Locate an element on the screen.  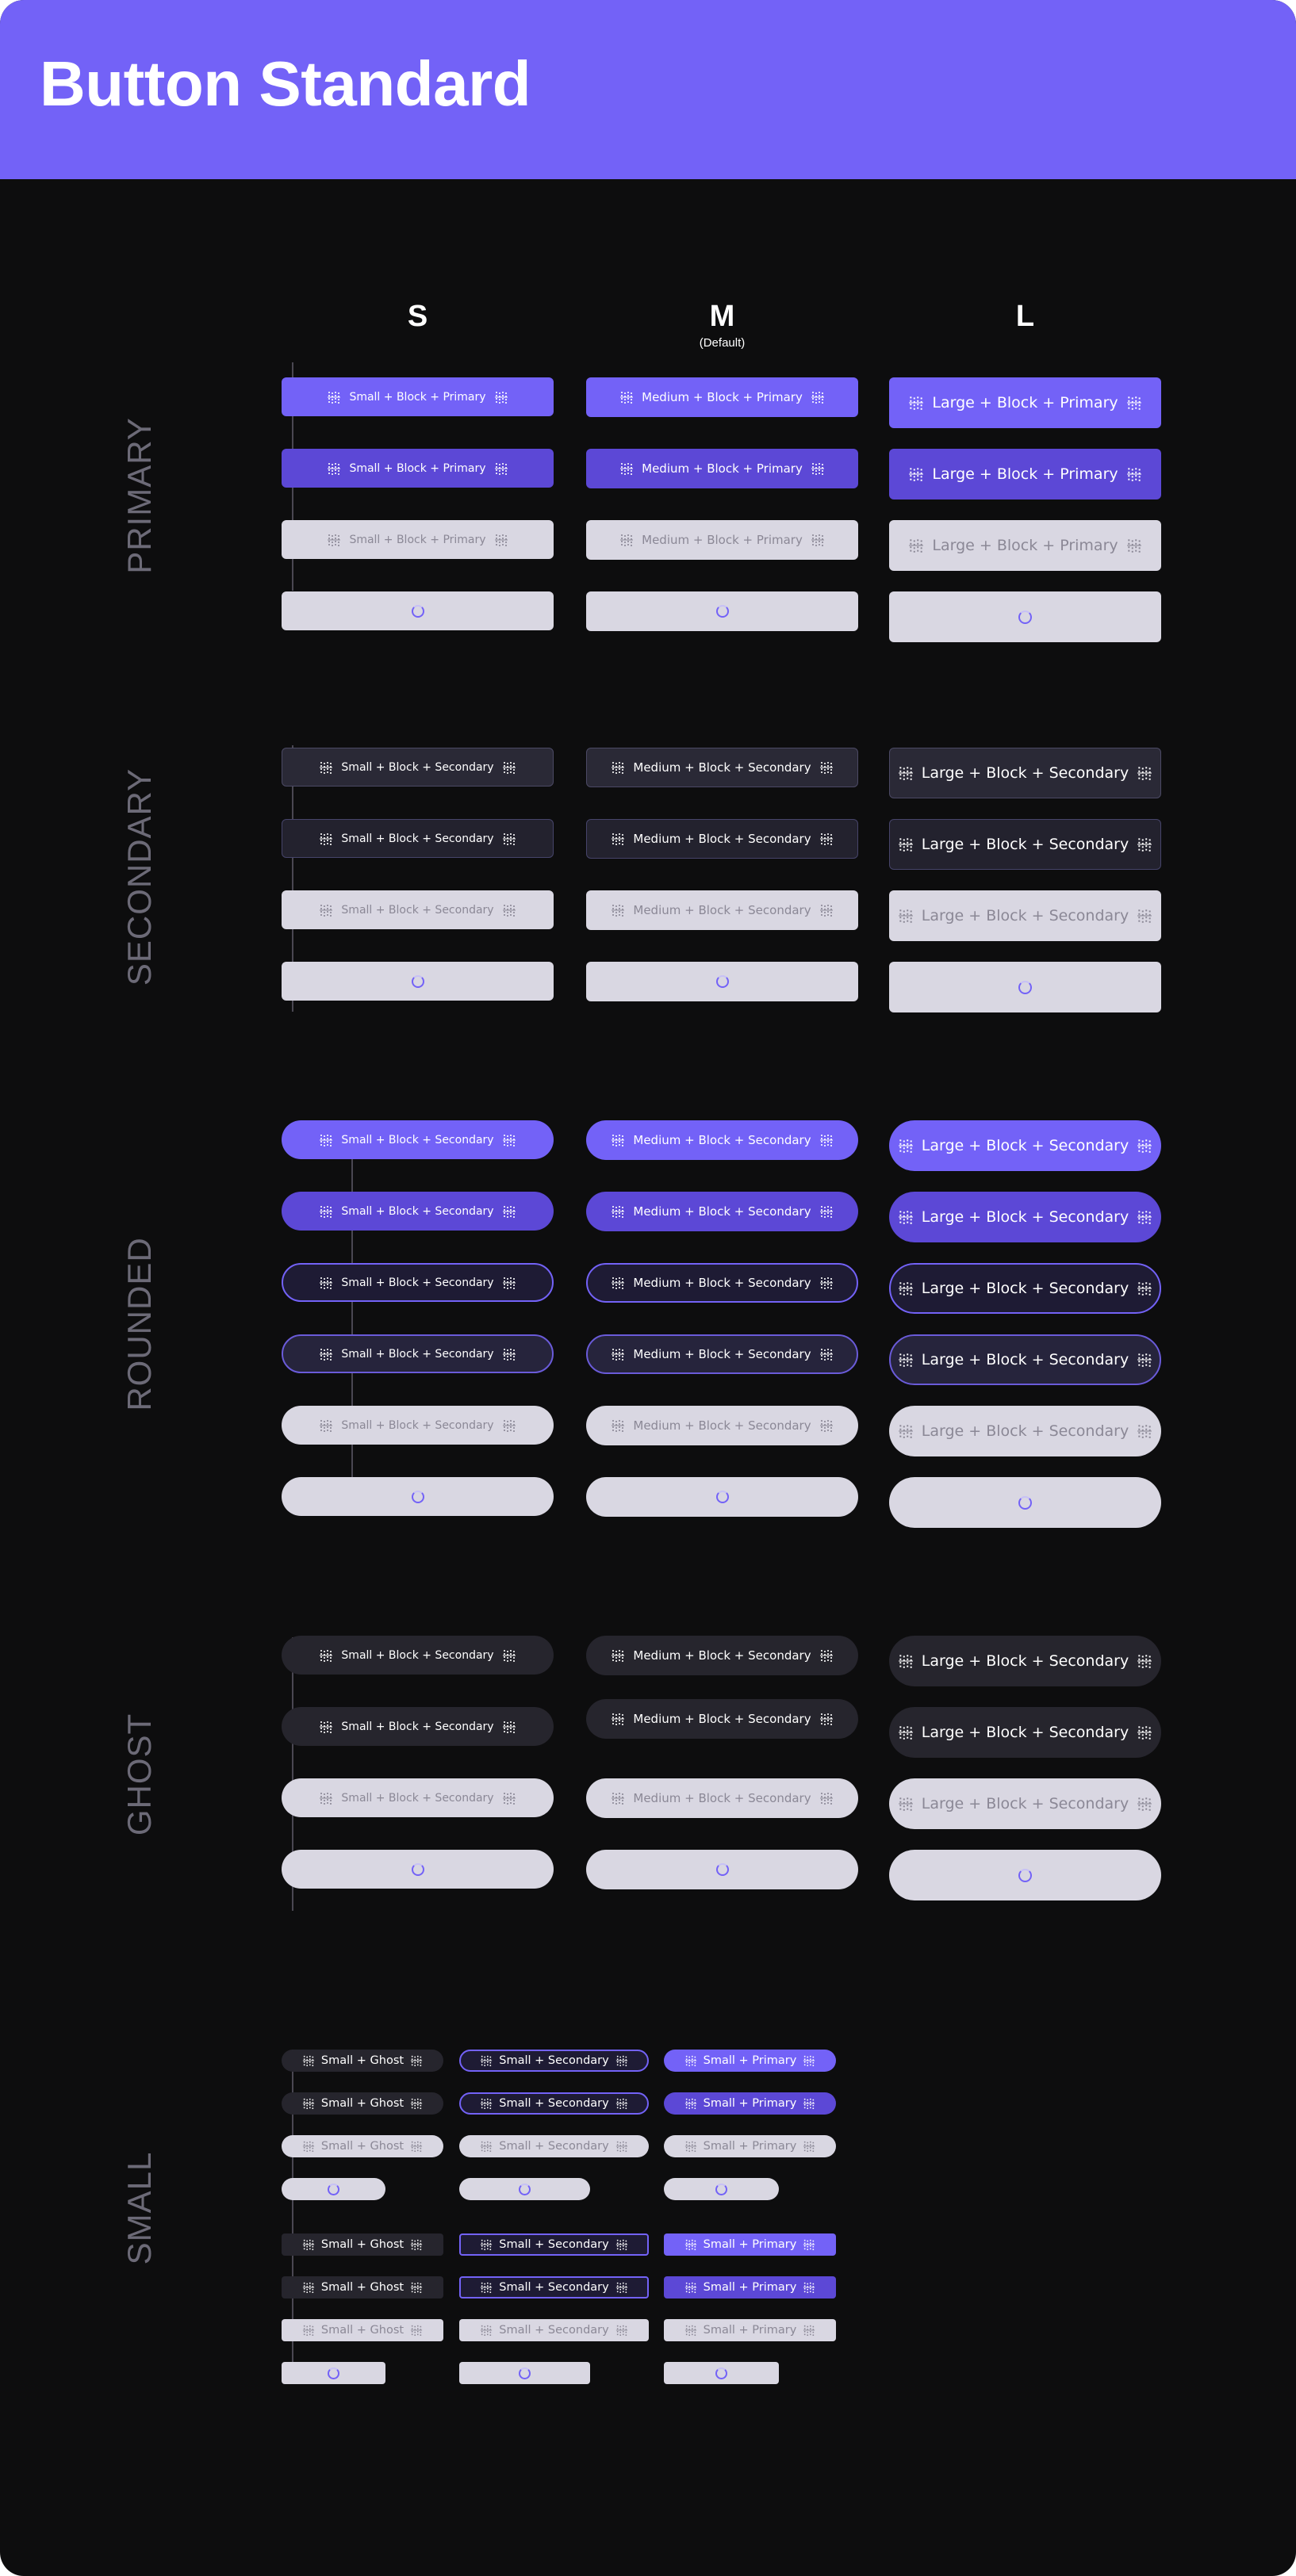
rounded-small-button-5: Small + Block + Secondary is located at coordinates (418, 1425).